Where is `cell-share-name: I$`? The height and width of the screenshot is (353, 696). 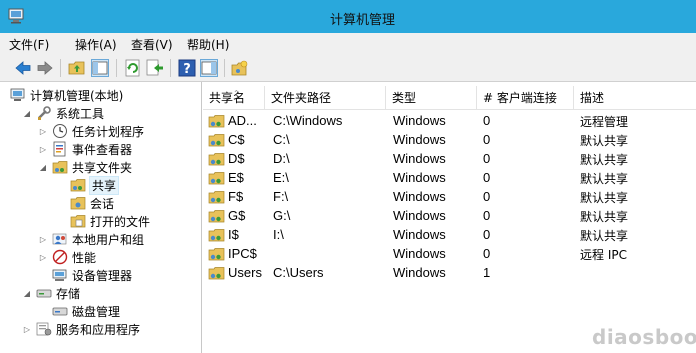
cell-share-name: I$ is located at coordinates (233, 234).